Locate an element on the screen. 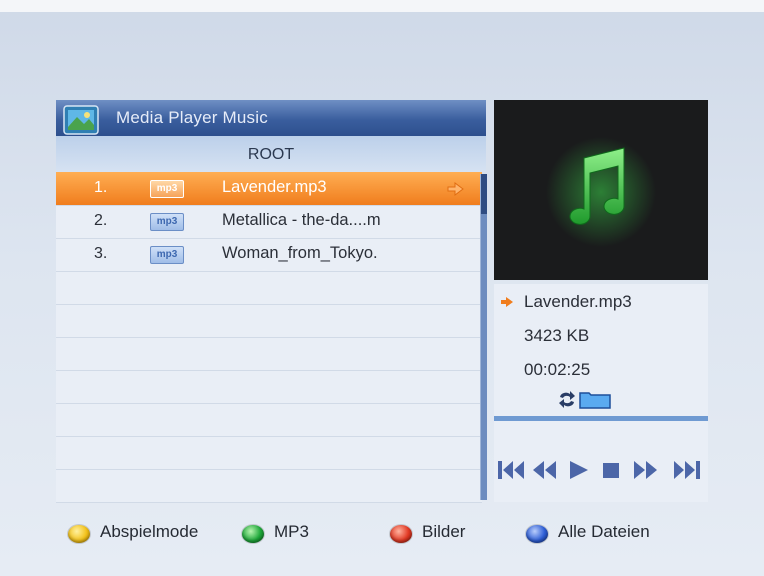  info-duration: 00:02:25 is located at coordinates (557, 369).